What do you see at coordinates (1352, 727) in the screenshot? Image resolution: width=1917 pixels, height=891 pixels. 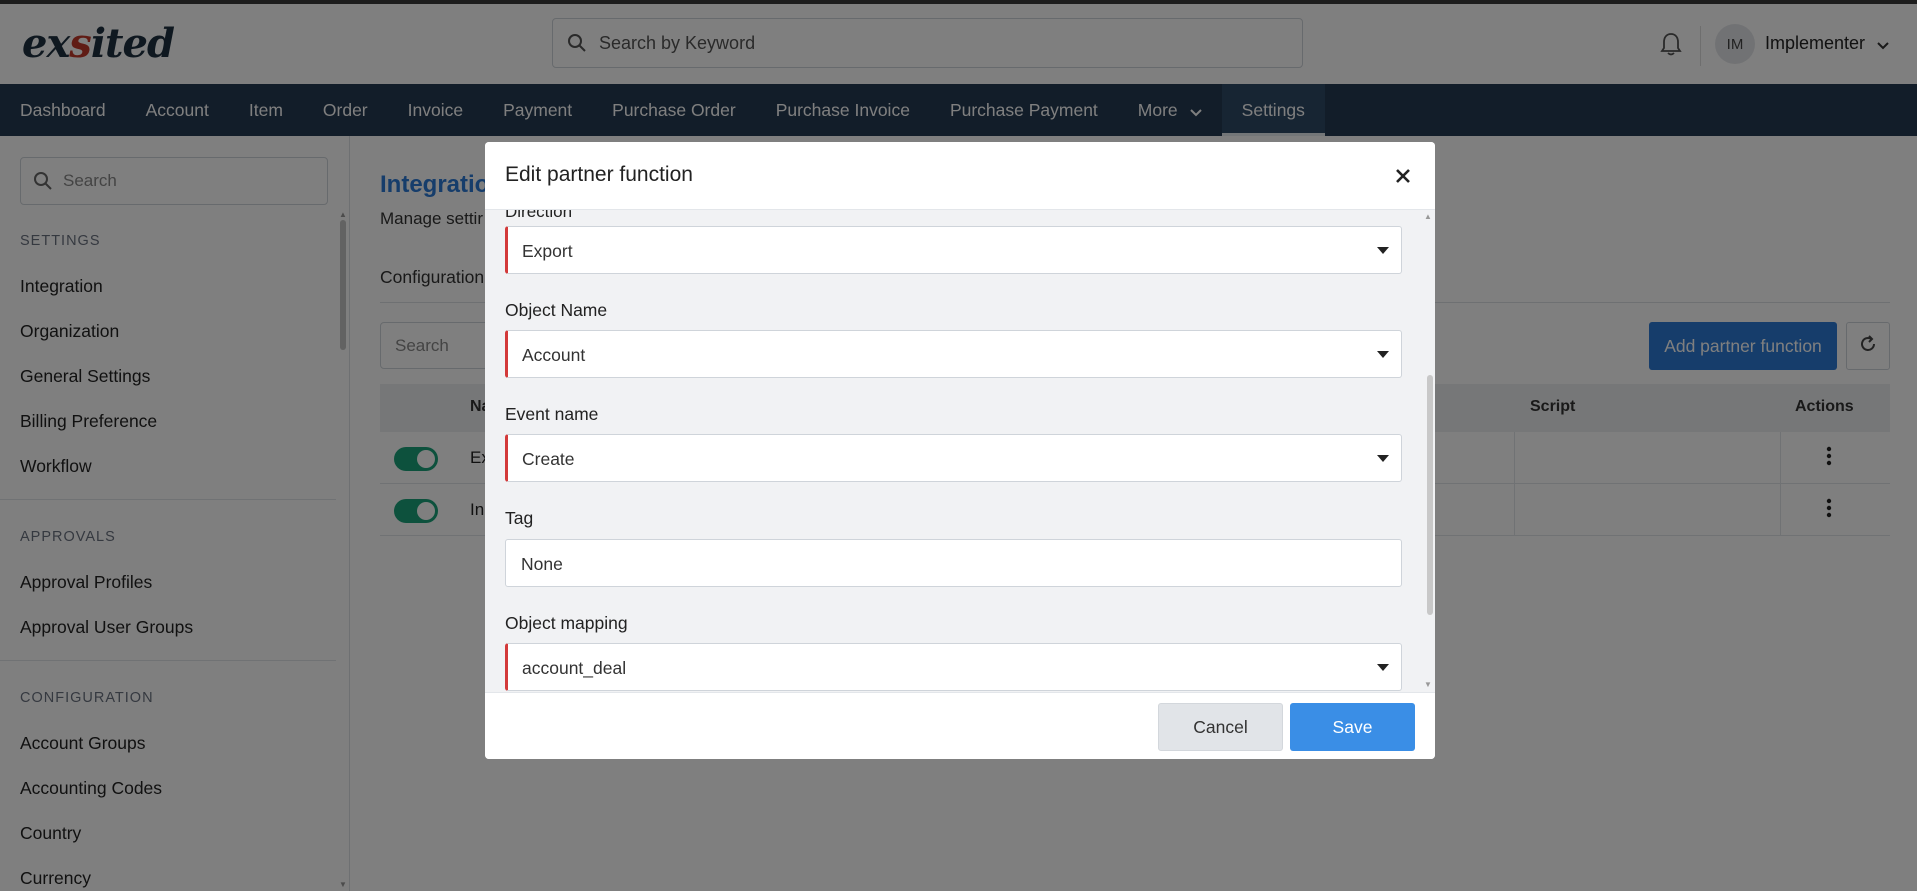 I see `save-button: Save` at bounding box center [1352, 727].